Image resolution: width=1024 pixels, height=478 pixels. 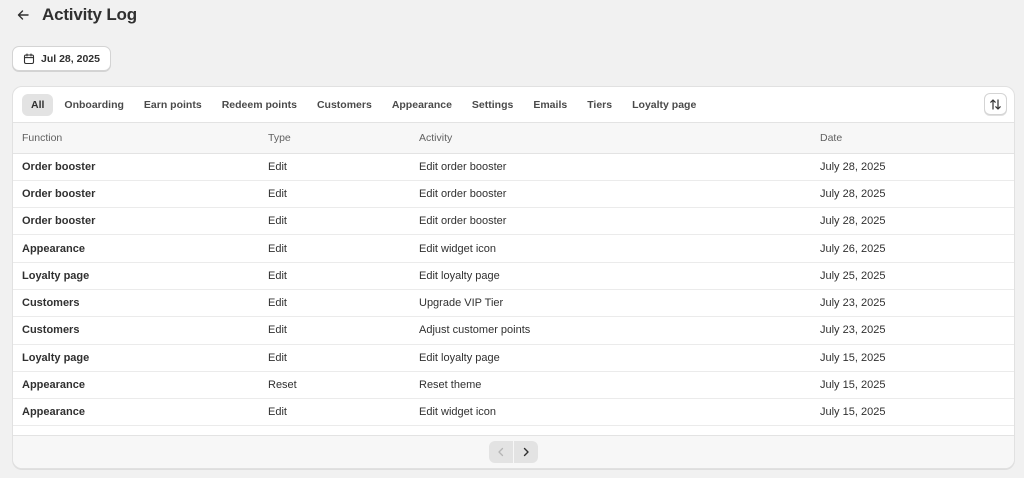 I want to click on chevron-right-icon, so click(x=526, y=452).